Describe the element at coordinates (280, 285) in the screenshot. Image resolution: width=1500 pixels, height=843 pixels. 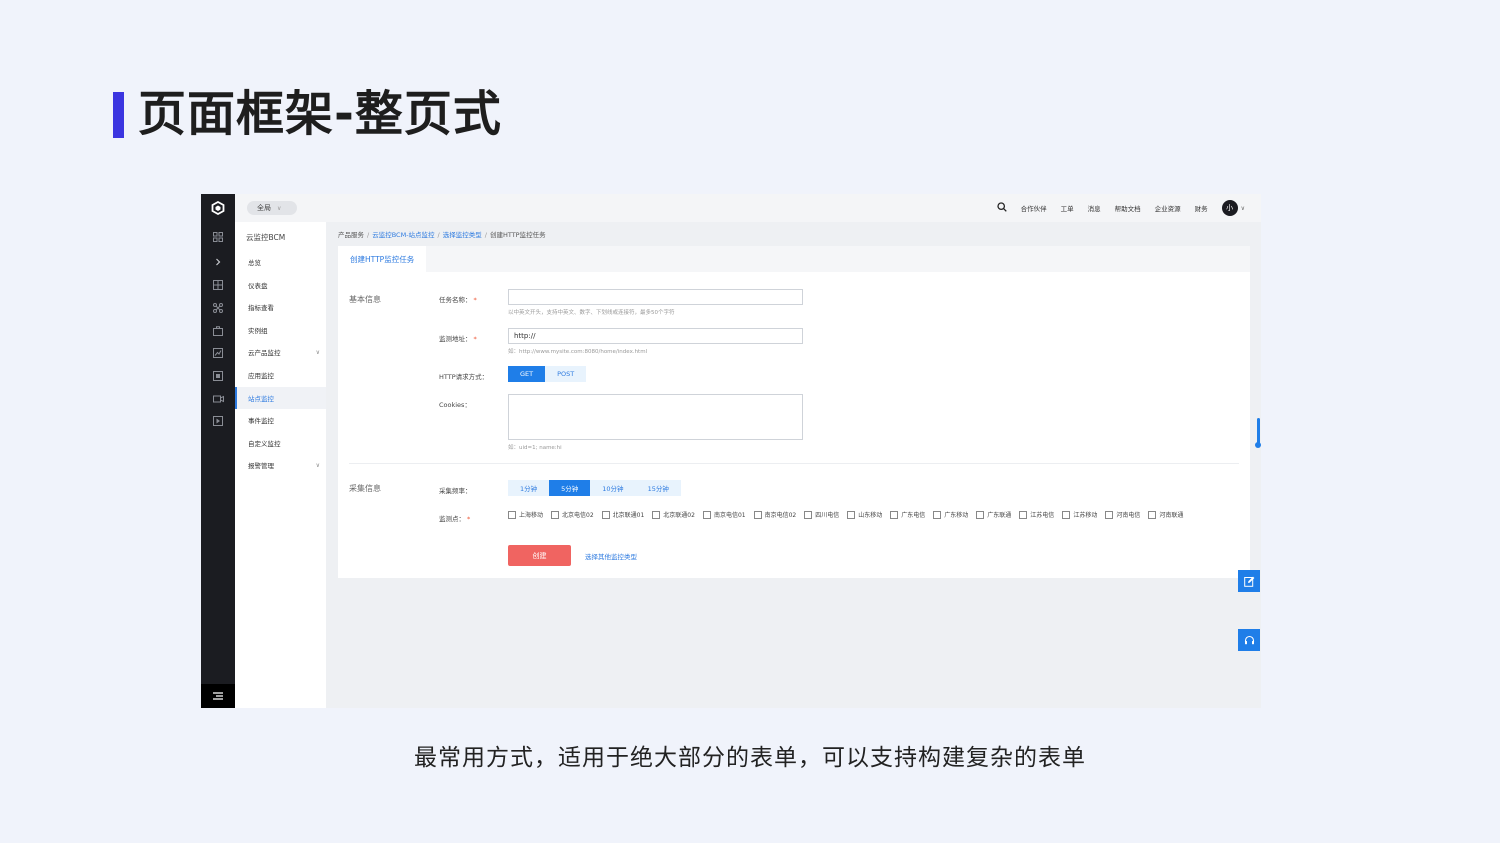
I see `sidebar-item-dashboard: 仪表盘` at that location.